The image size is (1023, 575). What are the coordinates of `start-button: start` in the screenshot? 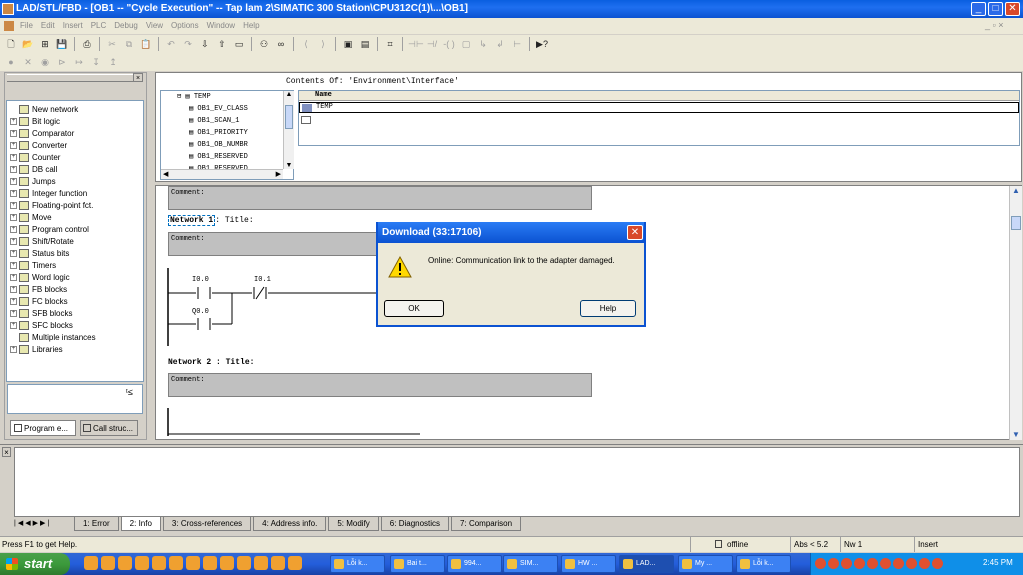 It's located at (35, 564).